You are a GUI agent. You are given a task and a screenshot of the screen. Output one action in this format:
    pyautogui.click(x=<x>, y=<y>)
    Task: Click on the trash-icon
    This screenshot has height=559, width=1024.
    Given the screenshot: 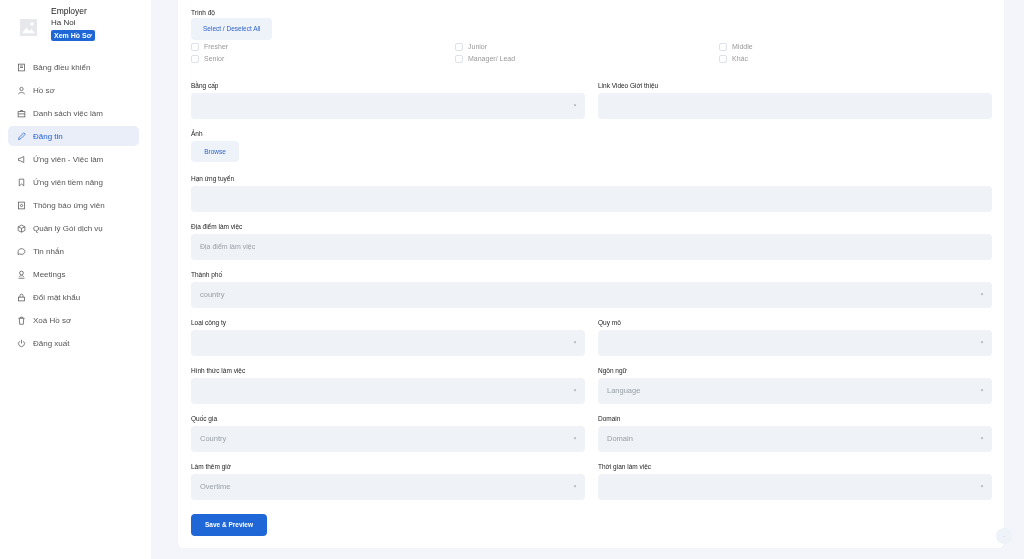 What is the action you would take?
    pyautogui.click(x=21, y=320)
    